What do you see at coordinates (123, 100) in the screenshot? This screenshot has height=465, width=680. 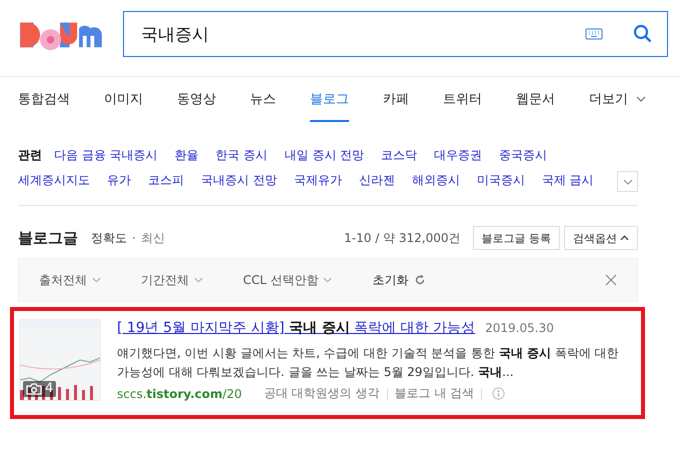 I see `nav-tab: 이미지` at bounding box center [123, 100].